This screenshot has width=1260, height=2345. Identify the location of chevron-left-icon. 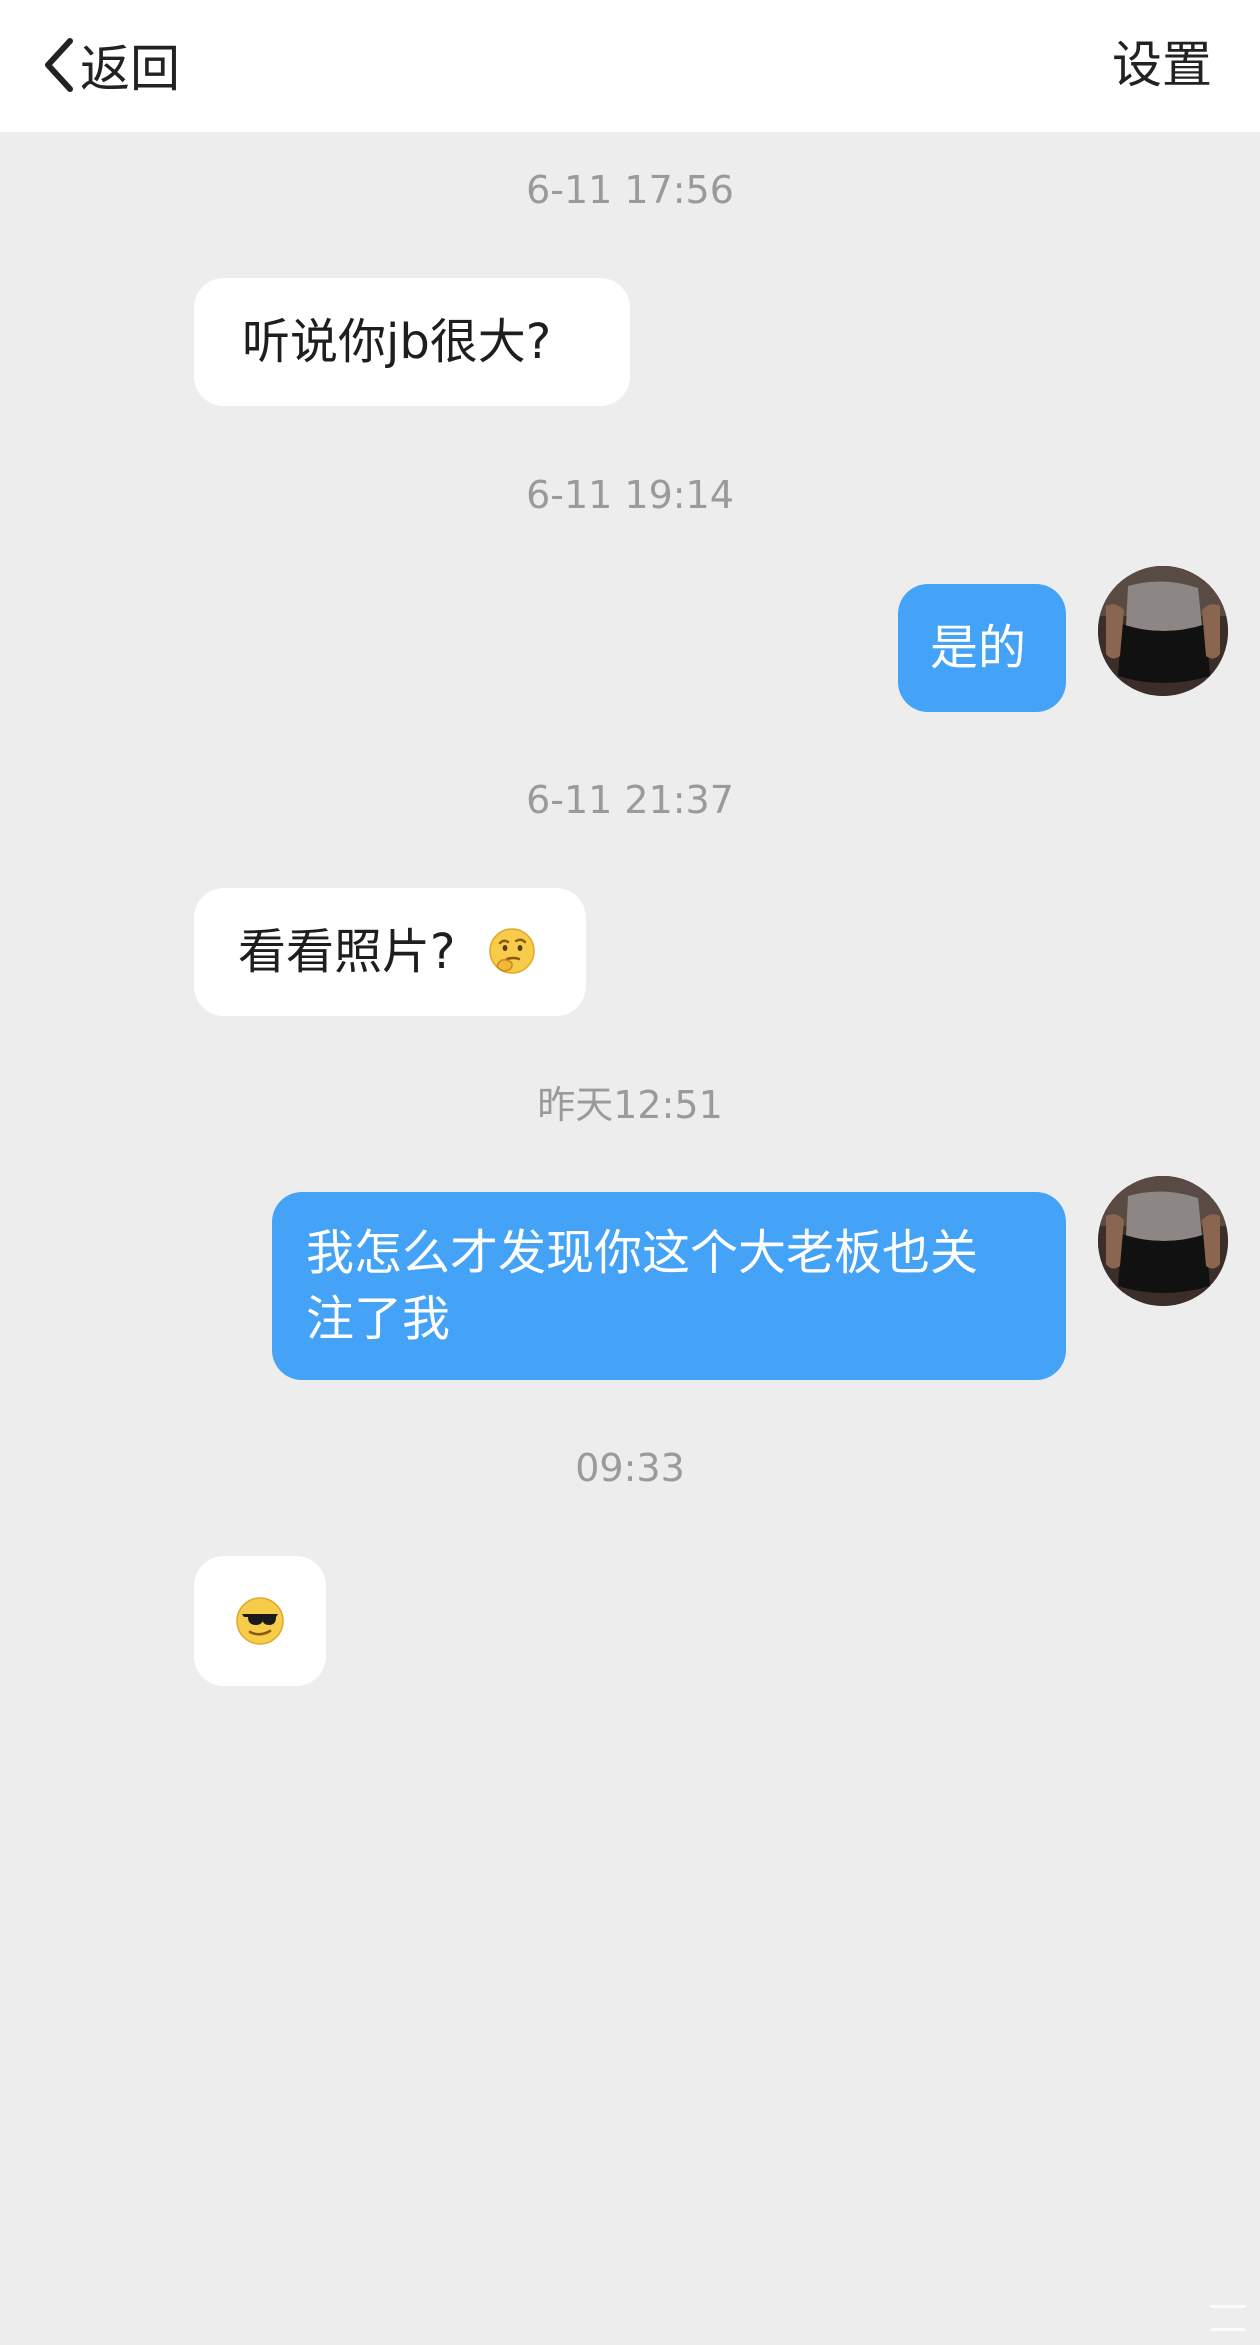
(58, 65).